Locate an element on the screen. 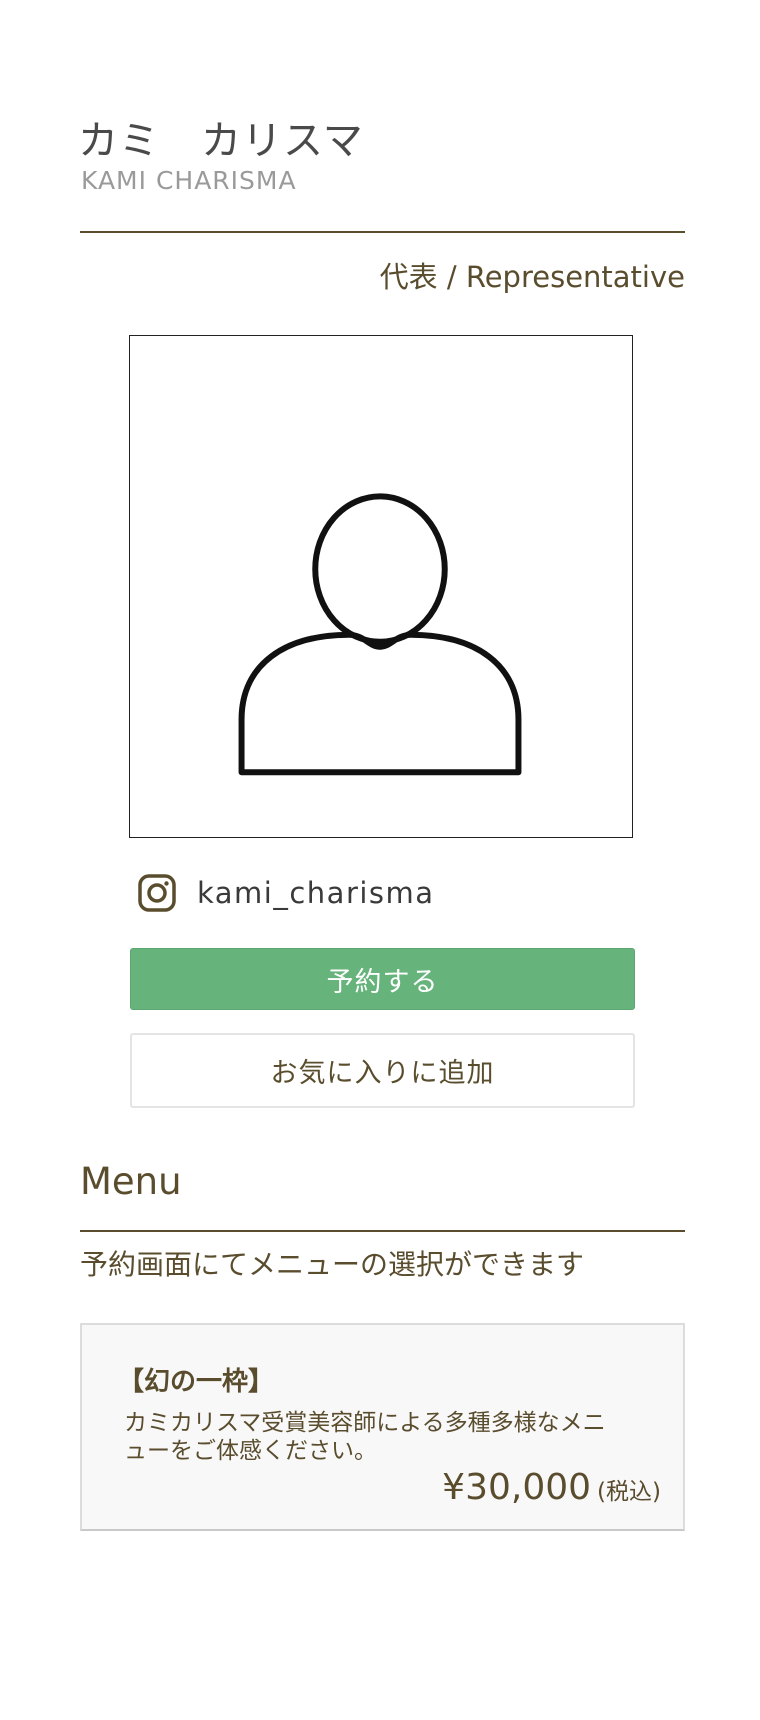 Image resolution: width=760 pixels, height=1720 pixels. menu-divider is located at coordinates (382, 1231).